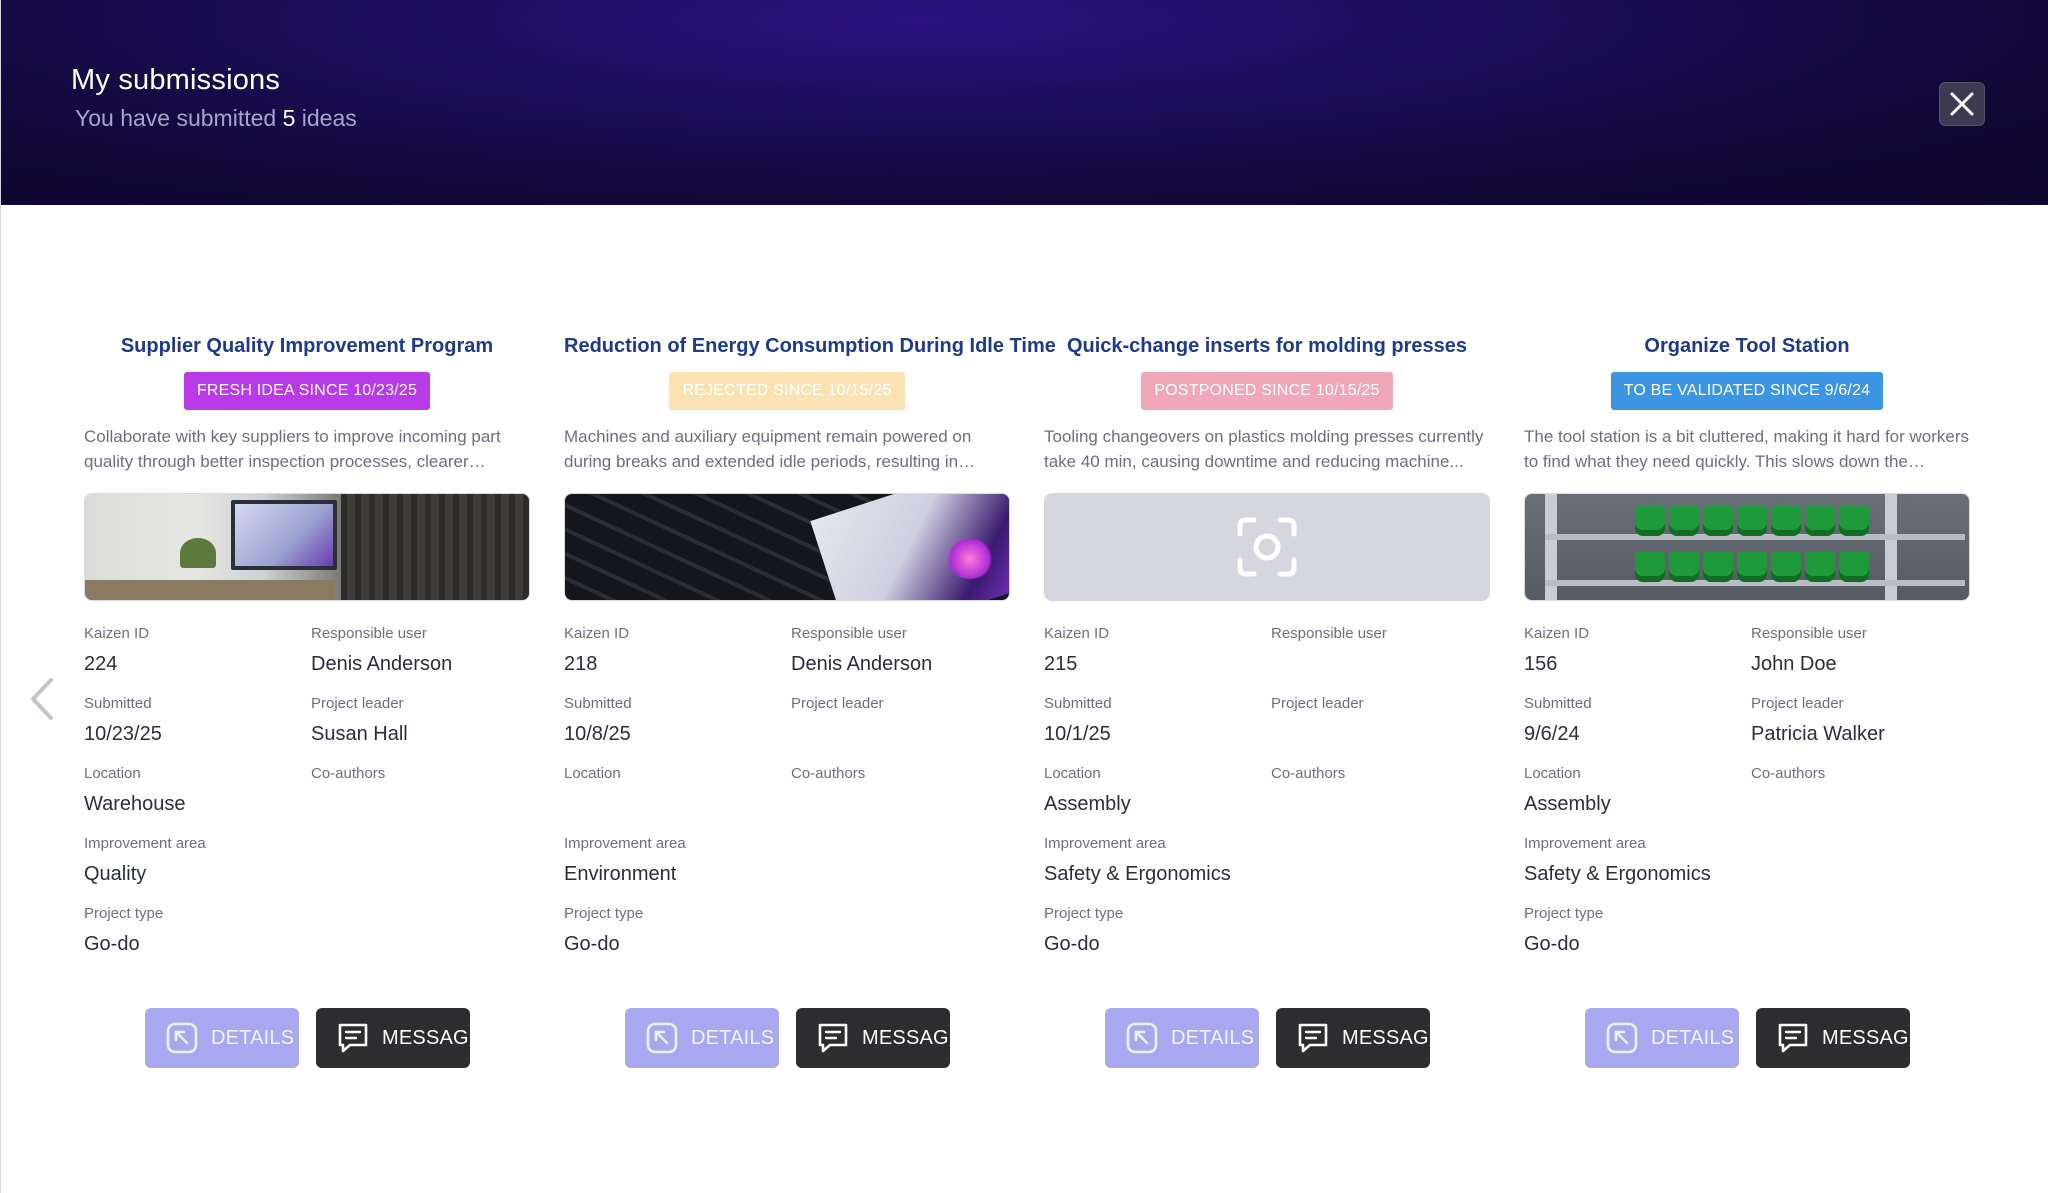 The height and width of the screenshot is (1193, 2048). Describe the element at coordinates (1797, 703) in the screenshot. I see `project-leader-label: Project leader` at that location.